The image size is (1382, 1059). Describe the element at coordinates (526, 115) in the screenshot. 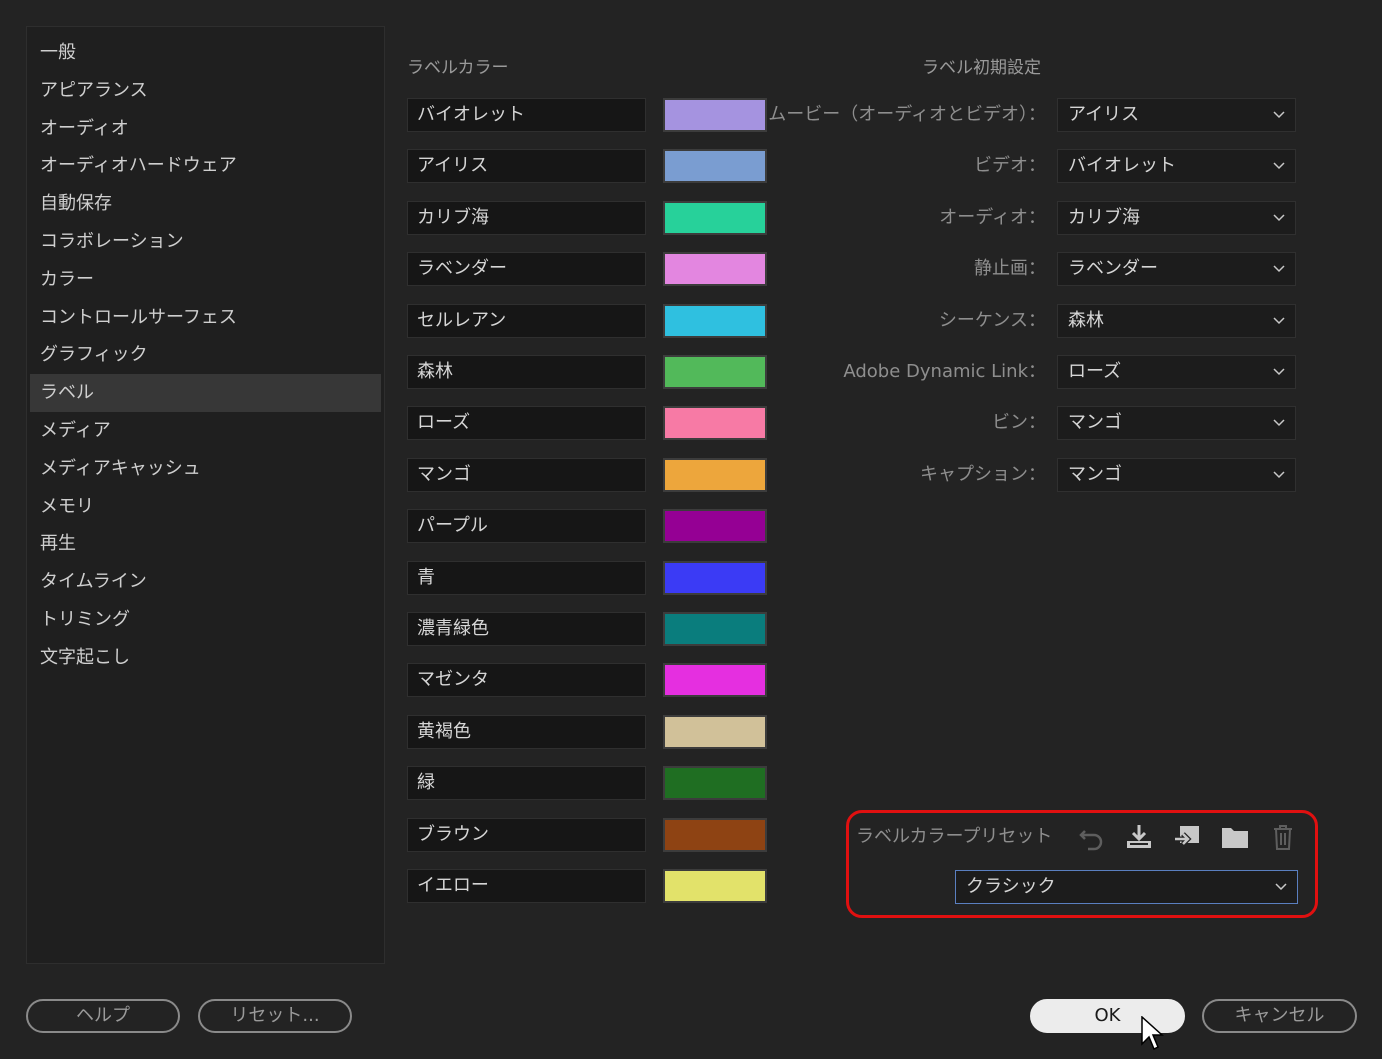

I see `label-color-name-input: バイオレット` at that location.